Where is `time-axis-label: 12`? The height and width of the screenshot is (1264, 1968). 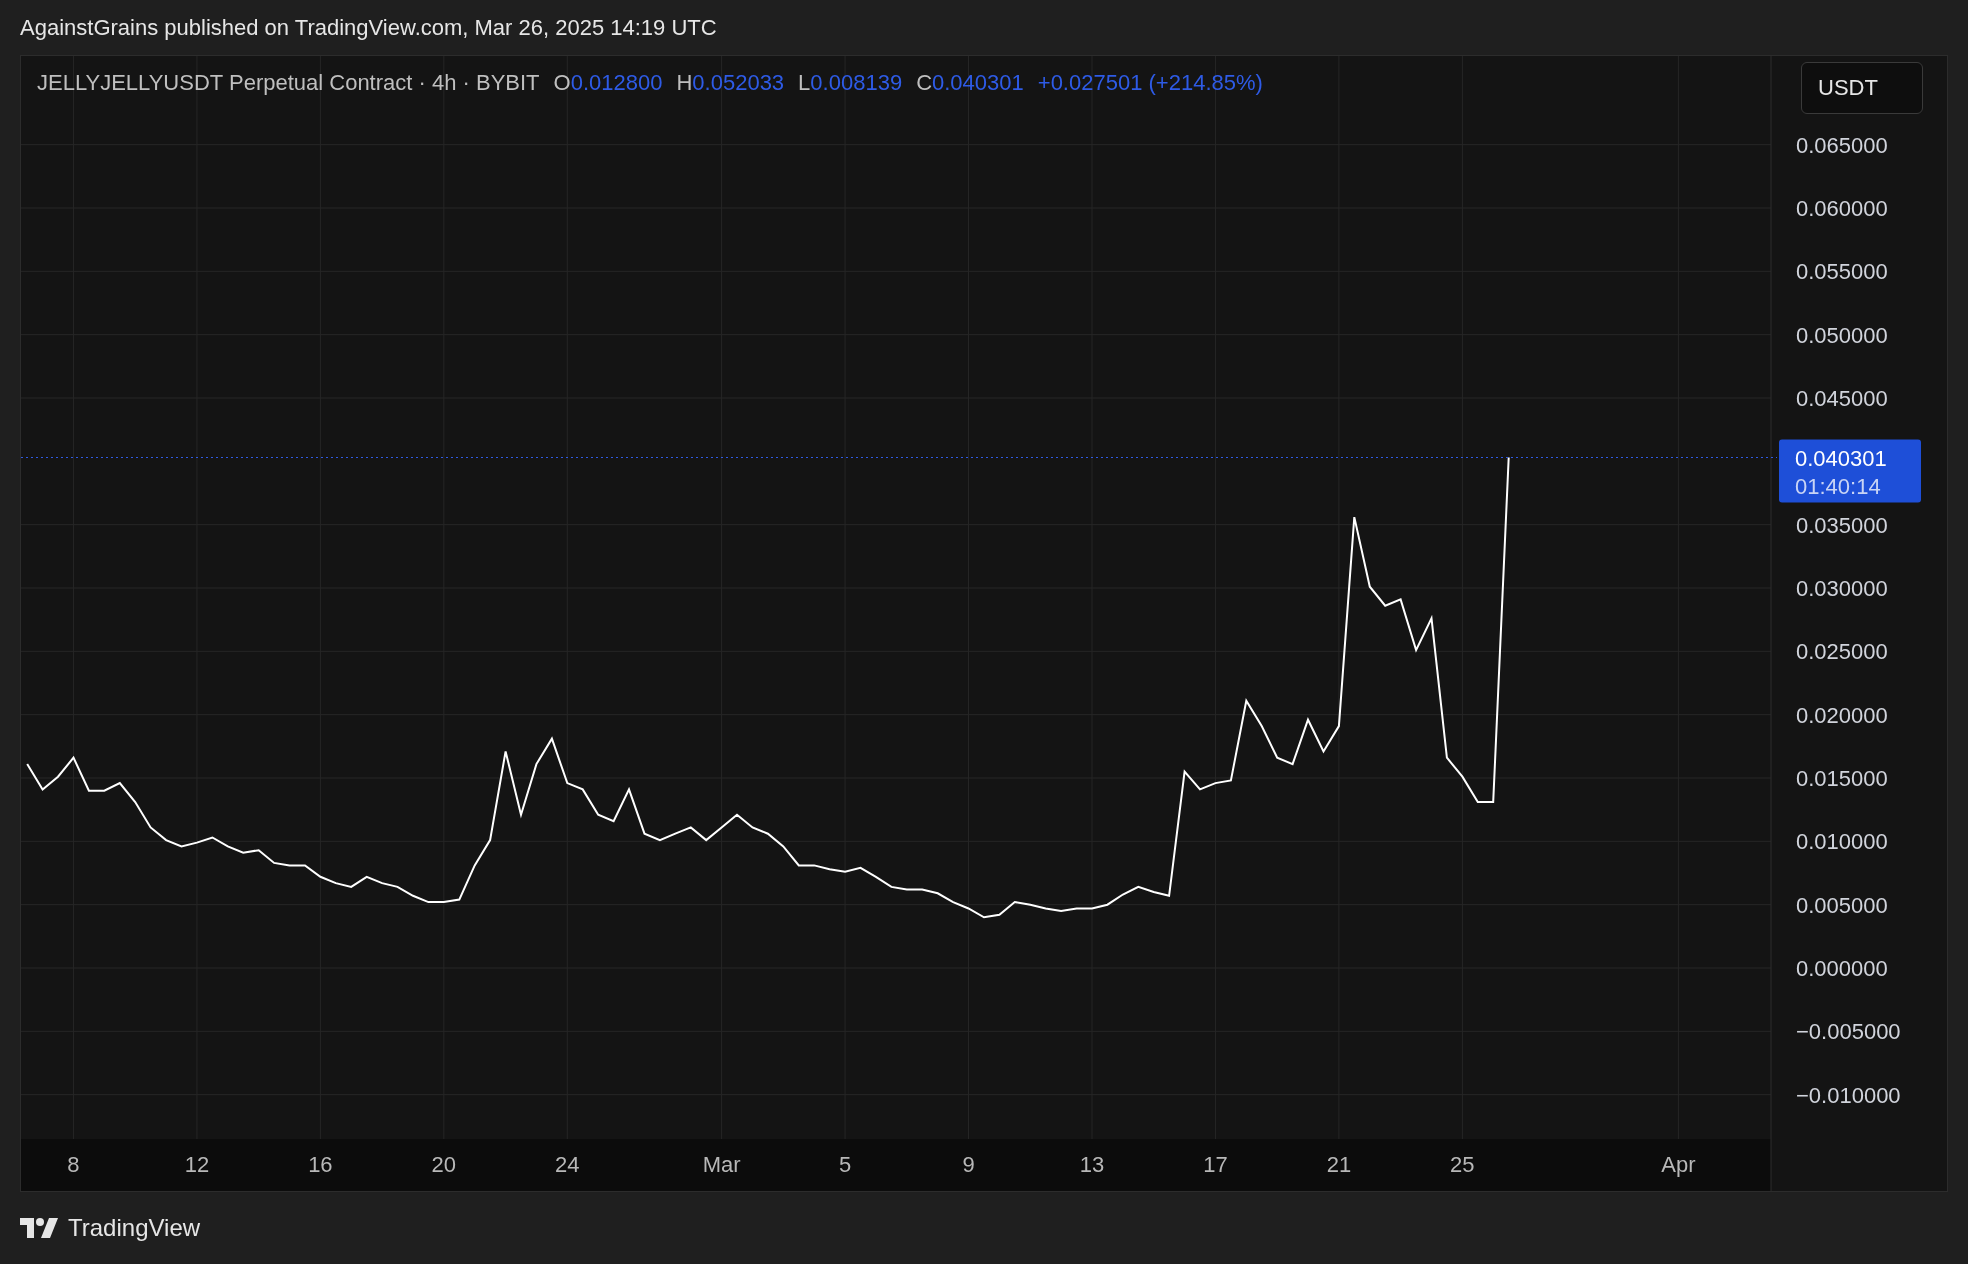 time-axis-label: 12 is located at coordinates (197, 1164).